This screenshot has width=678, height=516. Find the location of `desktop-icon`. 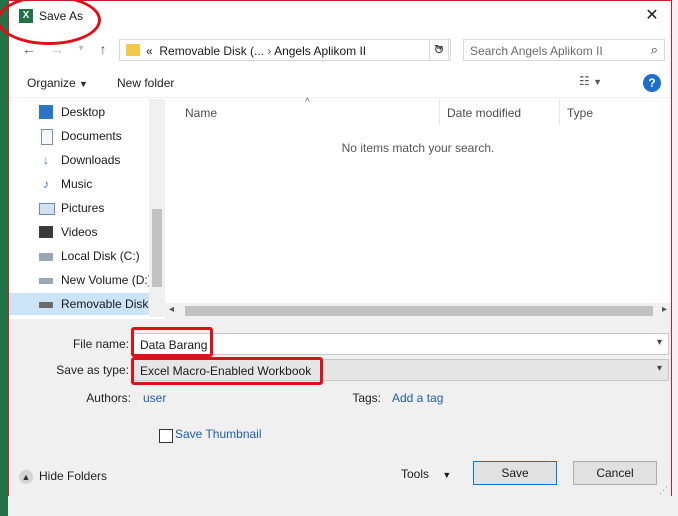

desktop-icon is located at coordinates (46, 112).